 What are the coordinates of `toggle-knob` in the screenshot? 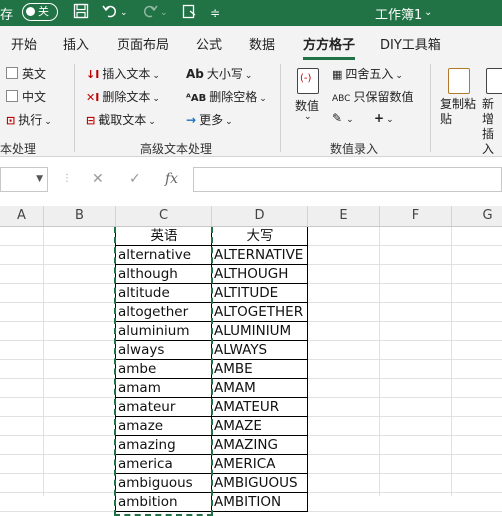 It's located at (30, 11).